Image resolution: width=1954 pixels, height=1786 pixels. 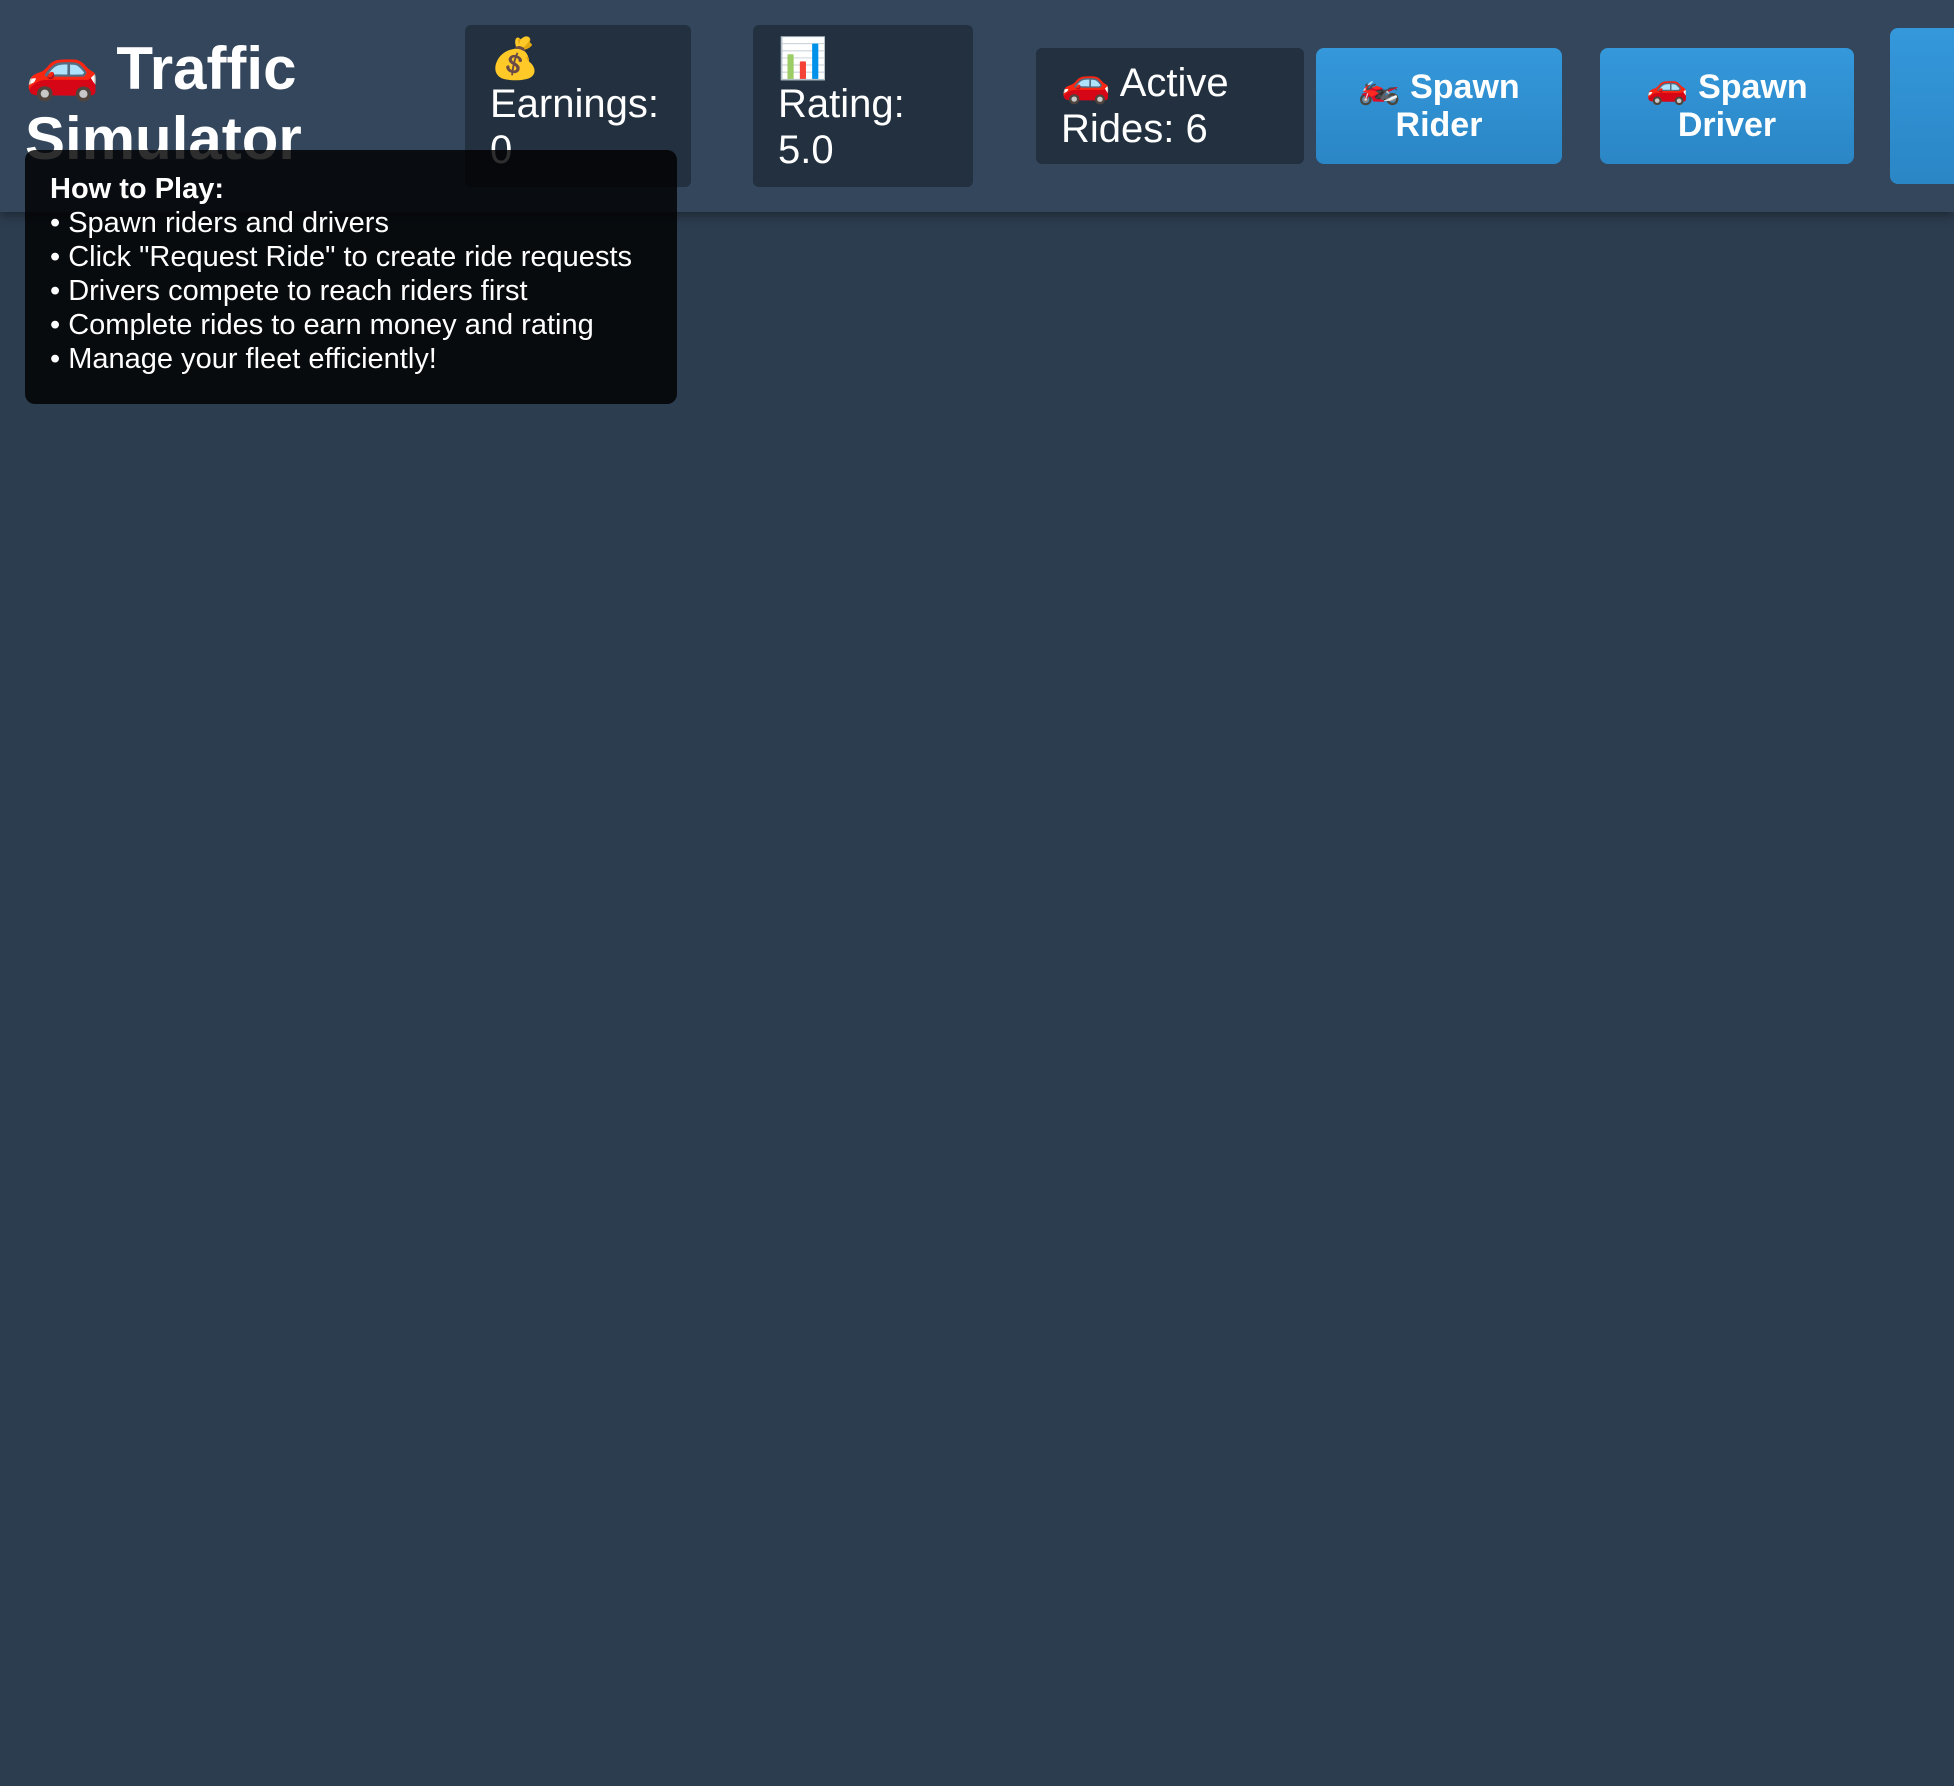 I want to click on active-rides-stat: 🚗 Active Rides: 6, so click(x=1170, y=106).